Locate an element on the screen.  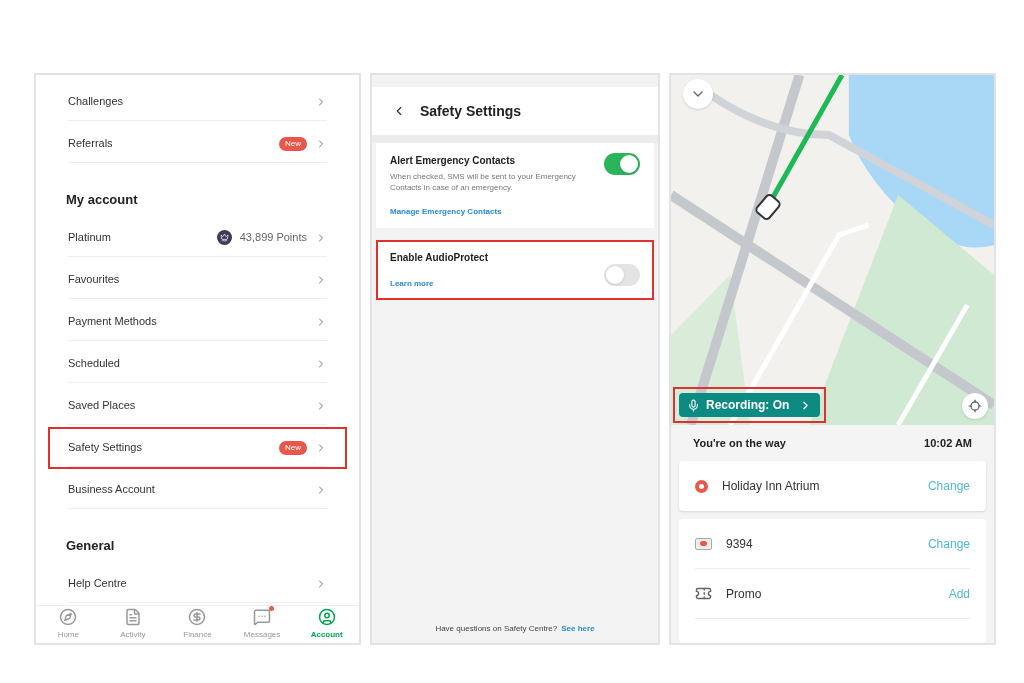
screen-title: Safety Settings is located at coordinates (471, 111).